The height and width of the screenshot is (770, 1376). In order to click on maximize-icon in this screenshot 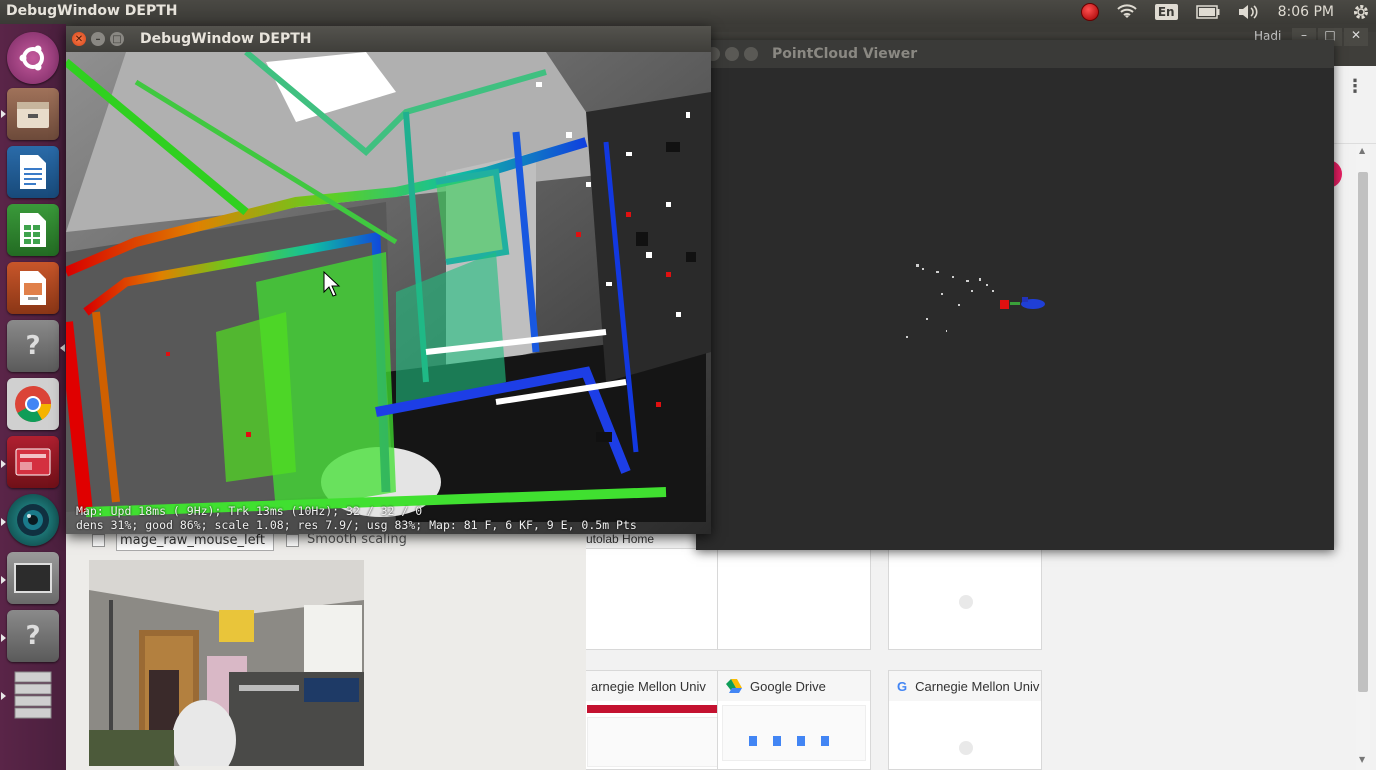, I will do `click(751, 54)`.